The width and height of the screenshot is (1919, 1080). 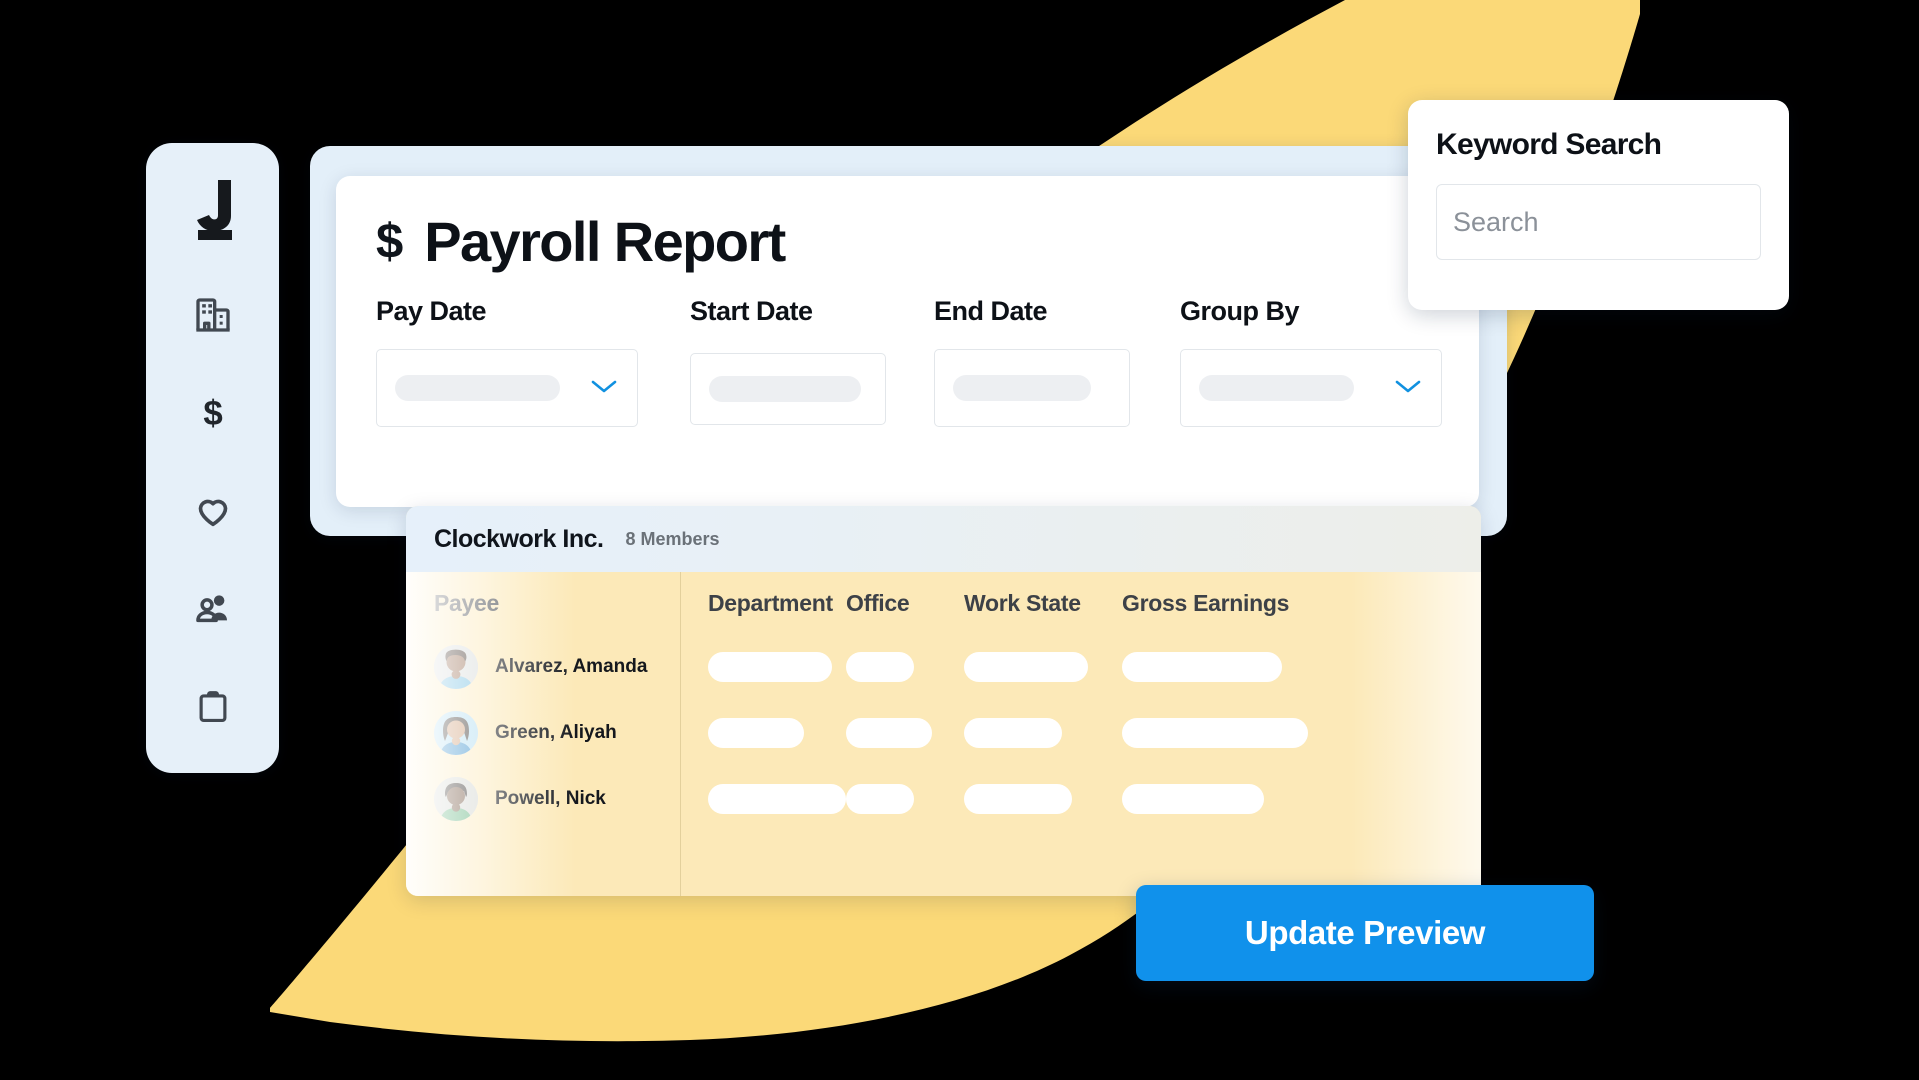 I want to click on sidebar-item-payments: $, so click(x=213, y=413).